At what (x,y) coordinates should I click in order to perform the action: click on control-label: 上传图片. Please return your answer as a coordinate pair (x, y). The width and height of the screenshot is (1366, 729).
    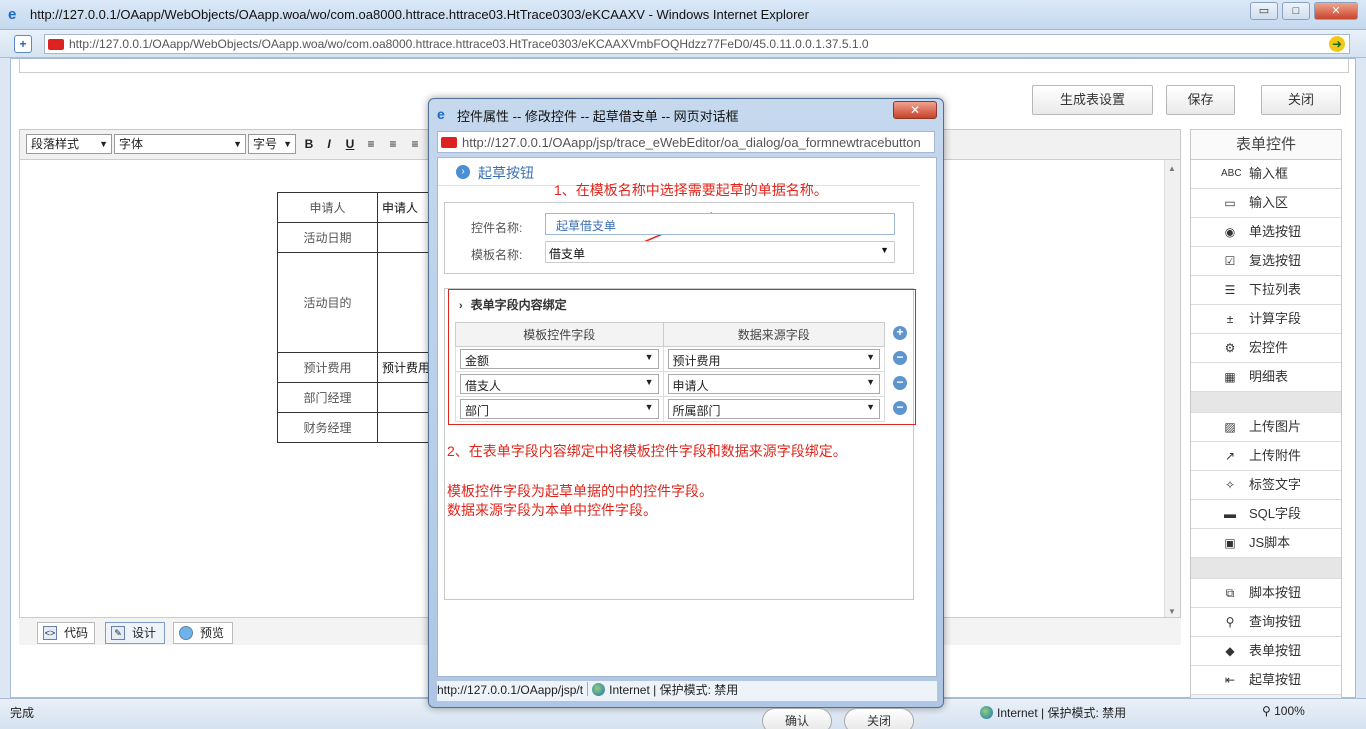
    Looking at the image, I should click on (1275, 426).